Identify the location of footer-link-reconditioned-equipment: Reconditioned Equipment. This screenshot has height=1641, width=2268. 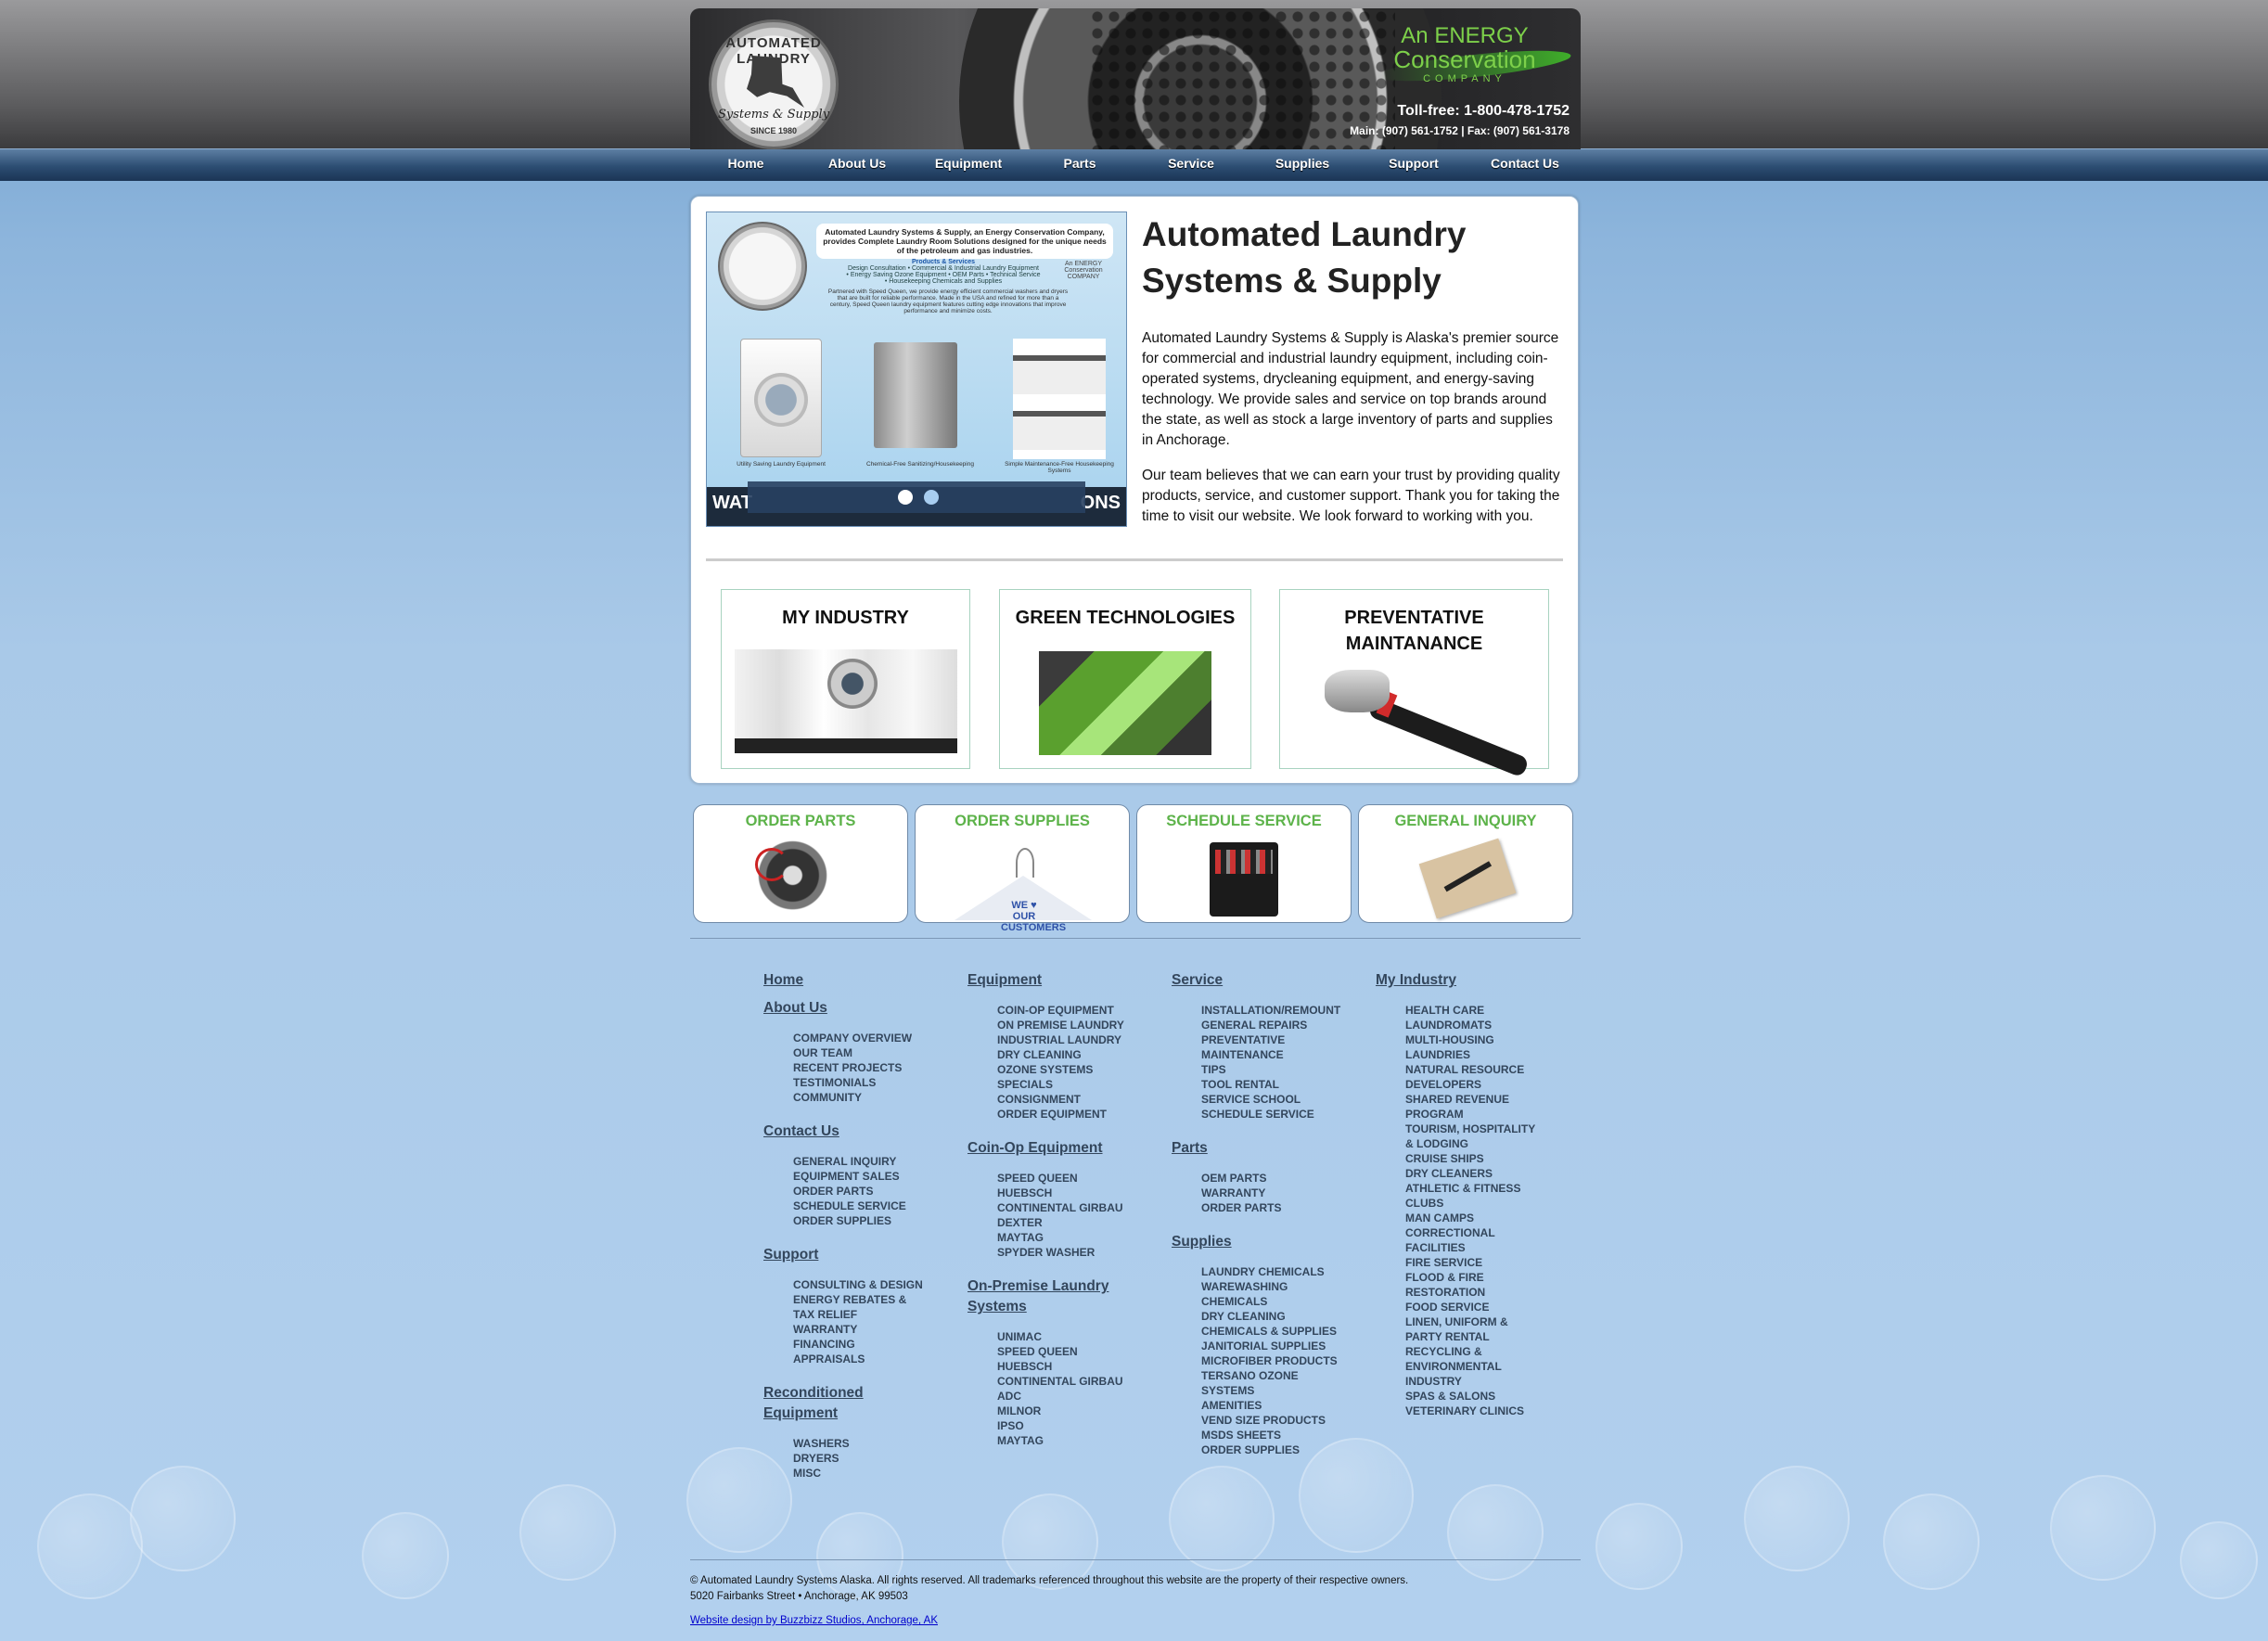
(823, 1404).